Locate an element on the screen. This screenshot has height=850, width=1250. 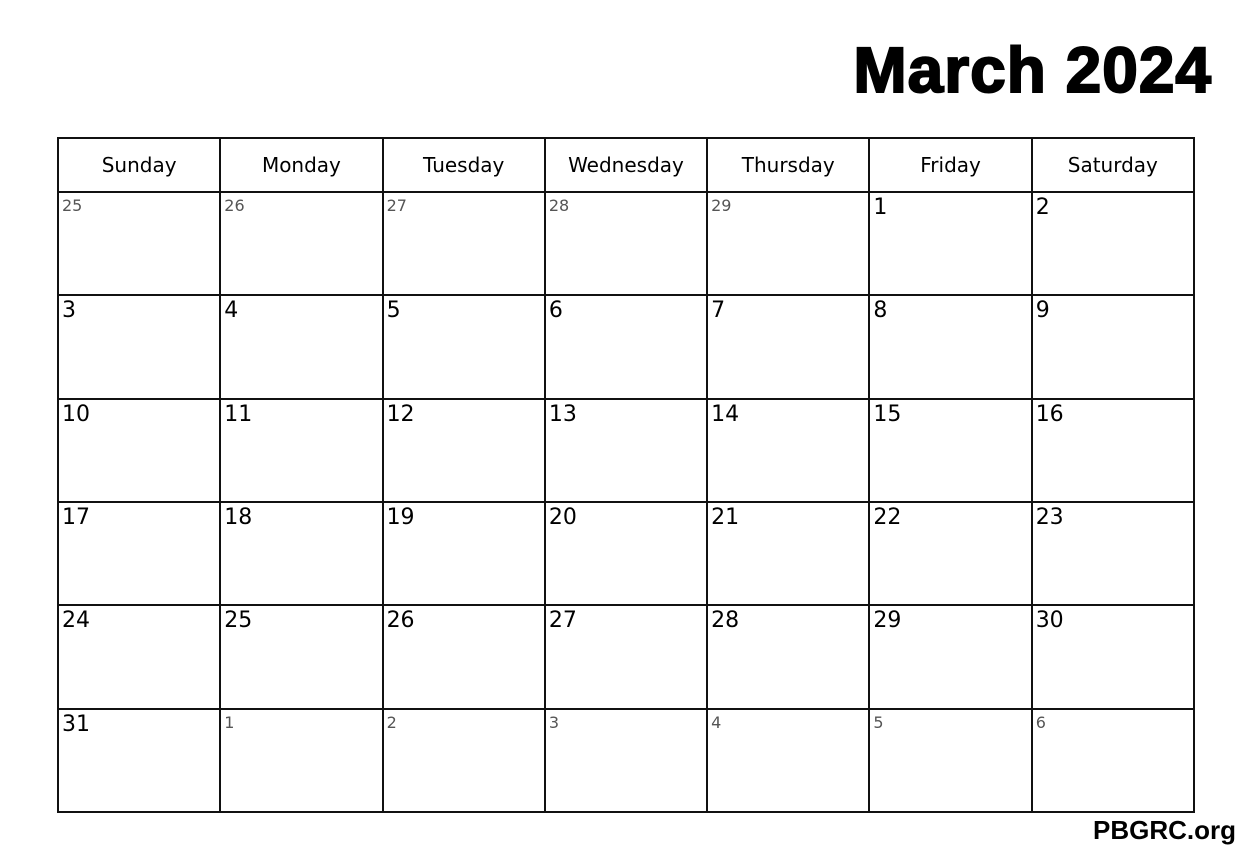
day-number: 31 is located at coordinates (76, 724).